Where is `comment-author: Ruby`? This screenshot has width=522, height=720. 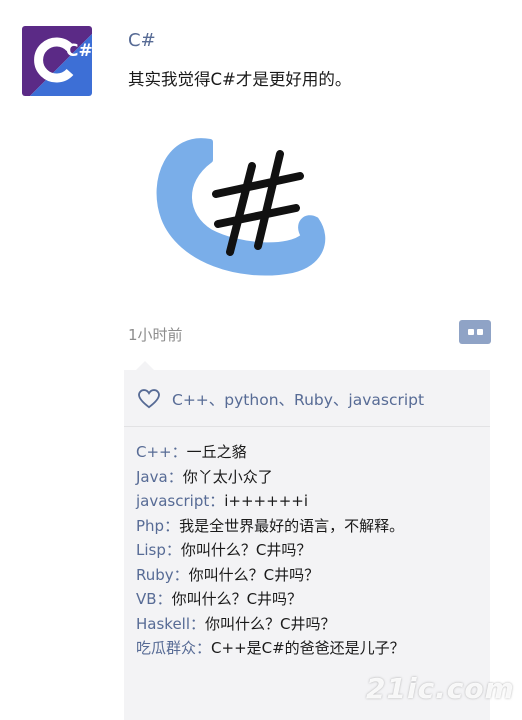 comment-author: Ruby is located at coordinates (155, 575).